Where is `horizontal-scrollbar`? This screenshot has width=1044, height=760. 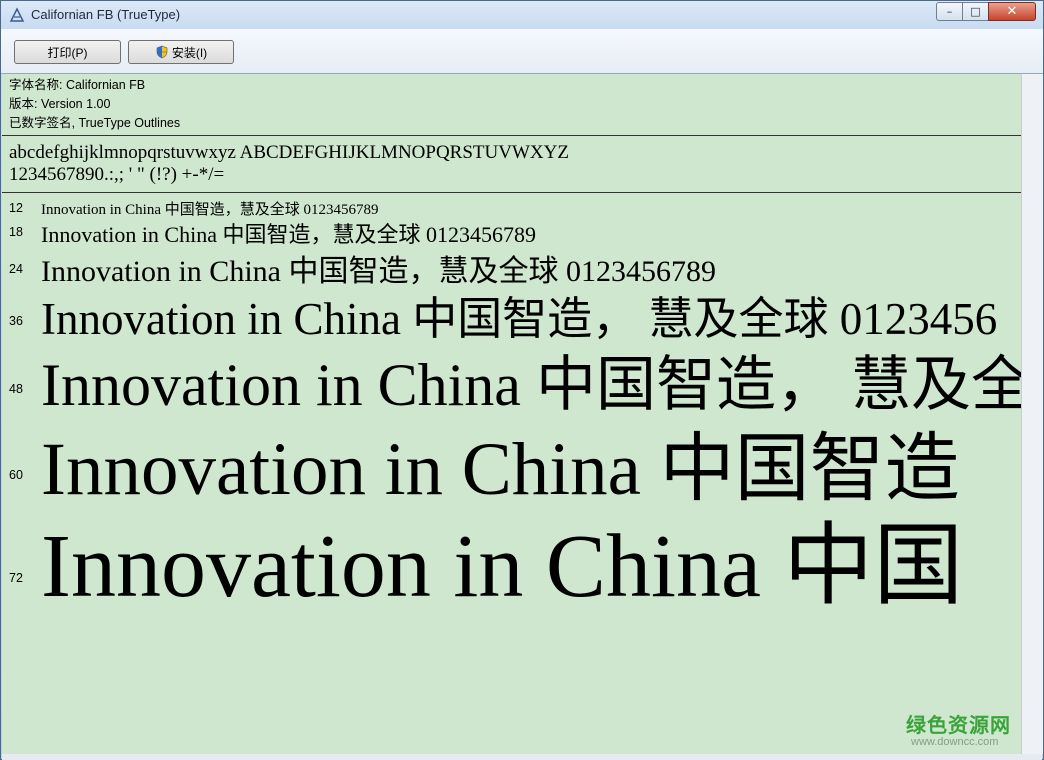 horizontal-scrollbar is located at coordinates (522, 757).